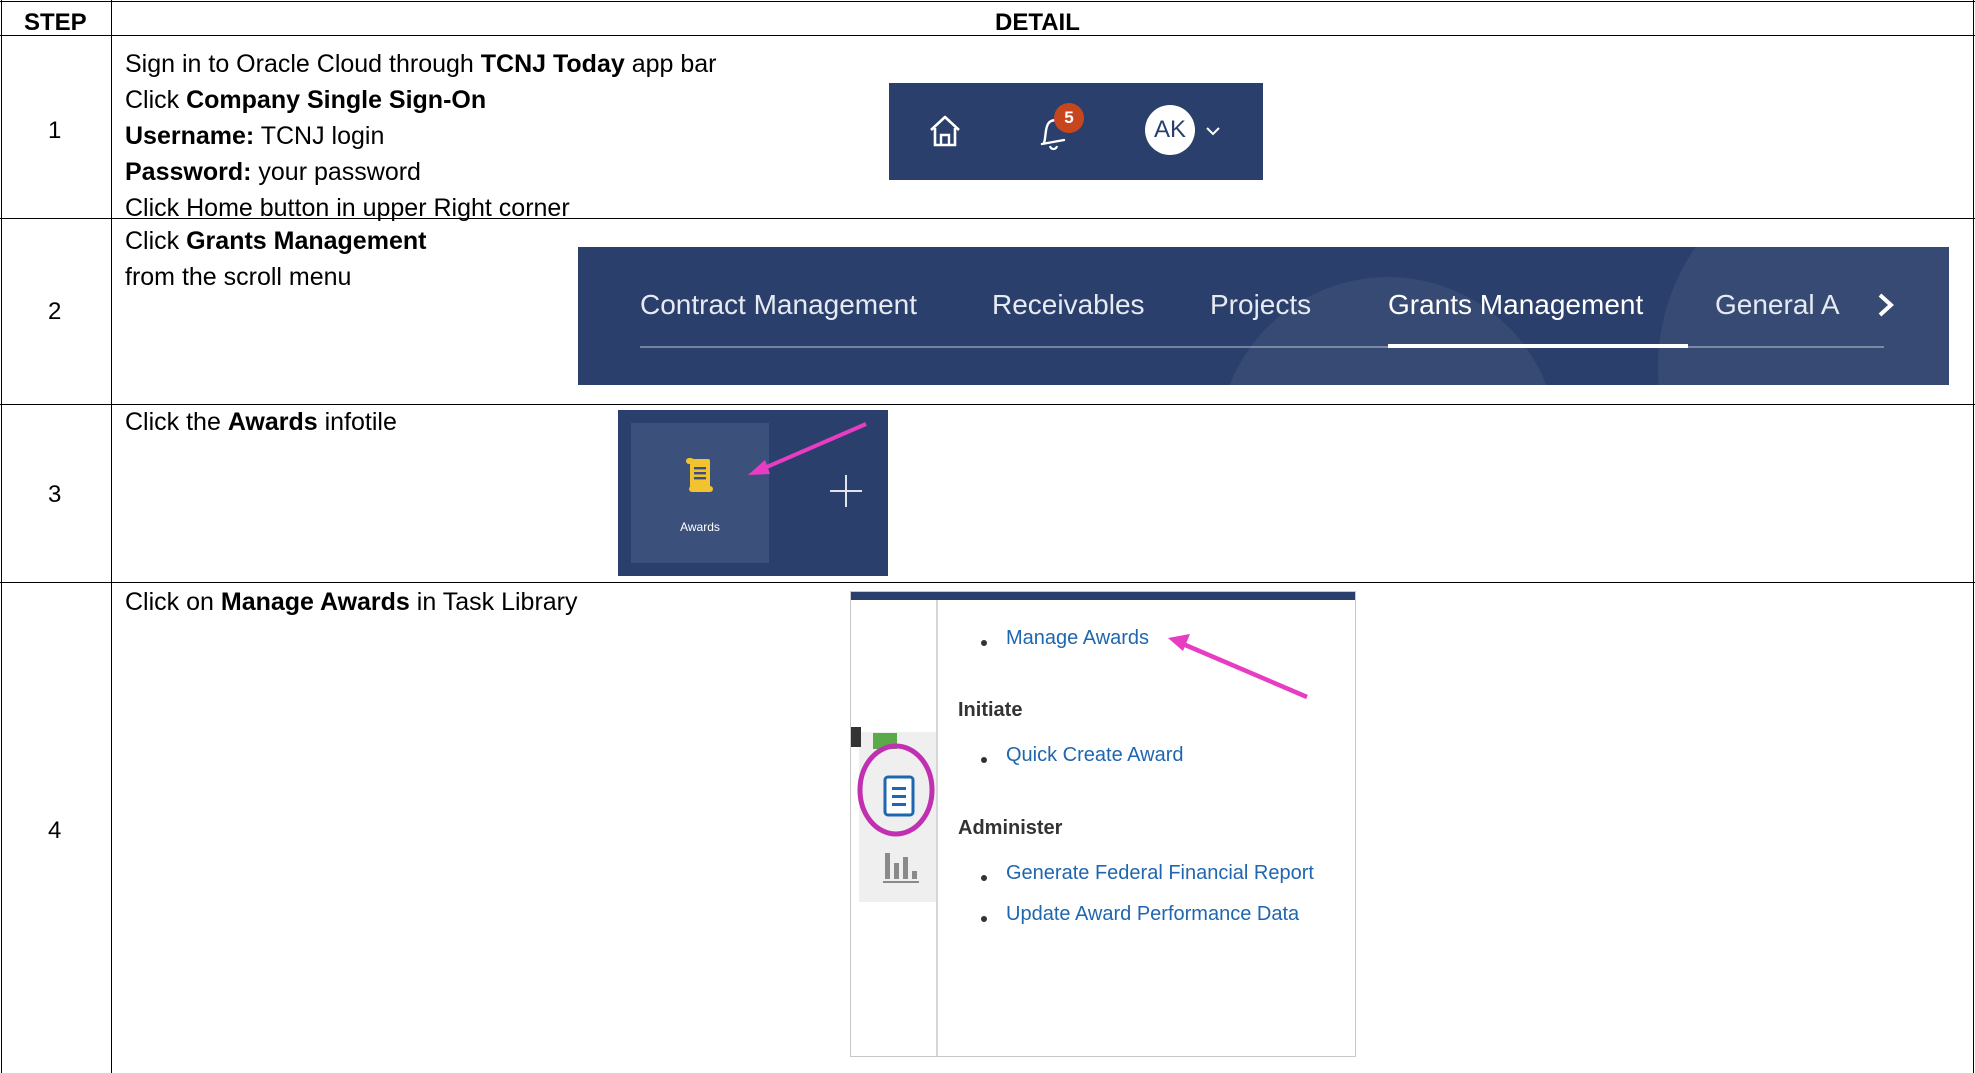 The height and width of the screenshot is (1073, 1975). I want to click on step-text-run: your password, so click(336, 172).